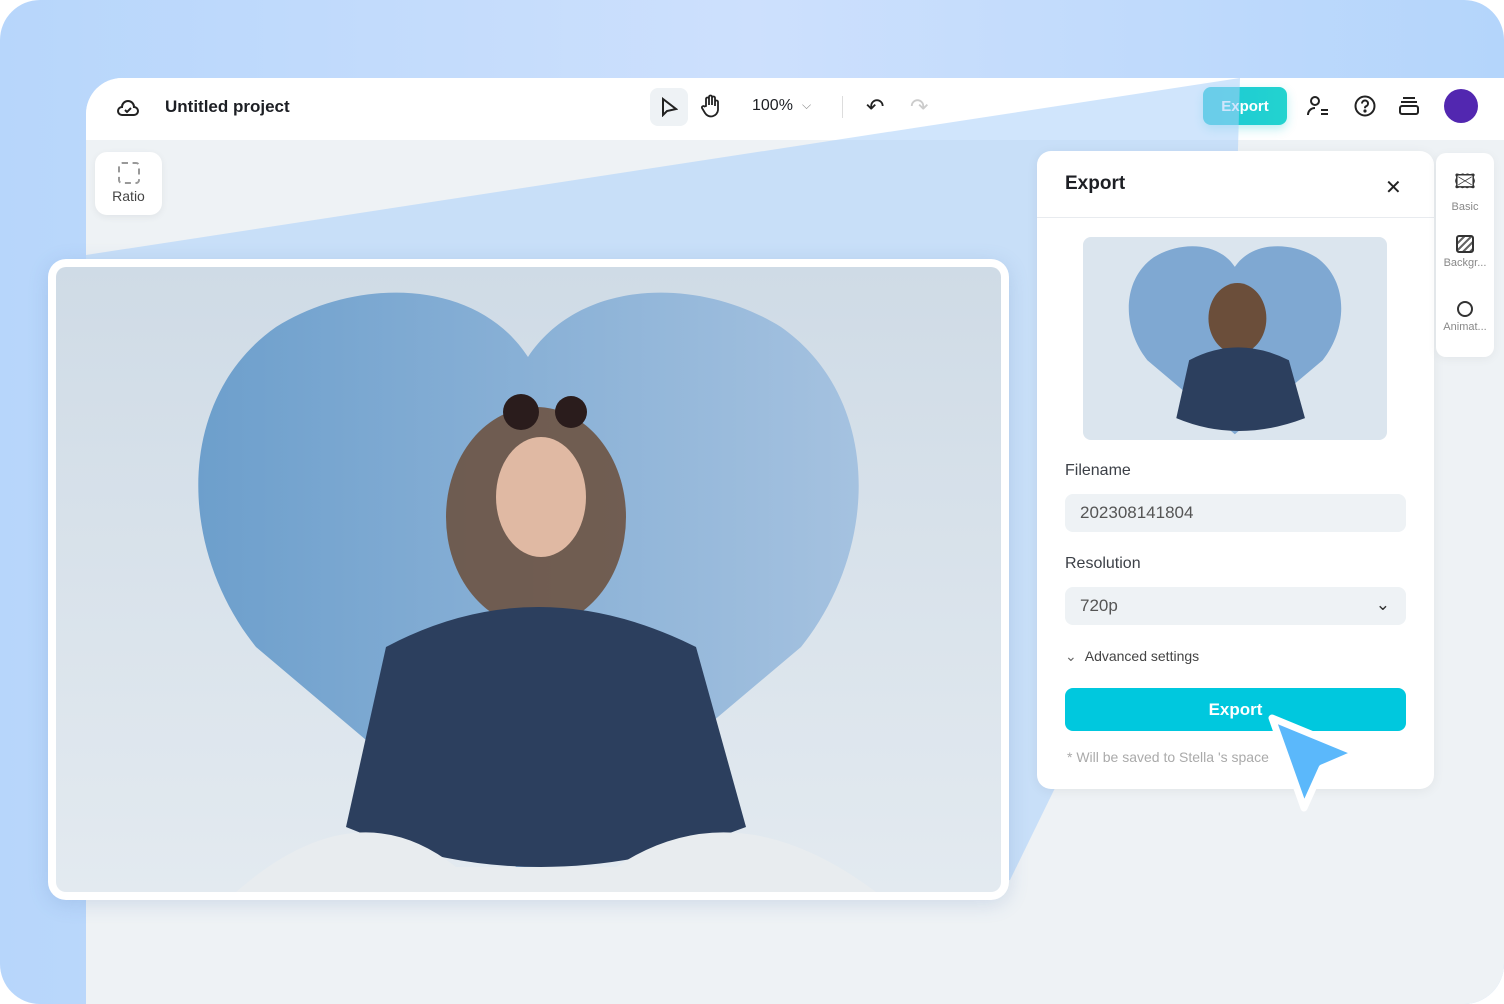 This screenshot has height=1004, width=1504. I want to click on avatar, so click(1461, 106).